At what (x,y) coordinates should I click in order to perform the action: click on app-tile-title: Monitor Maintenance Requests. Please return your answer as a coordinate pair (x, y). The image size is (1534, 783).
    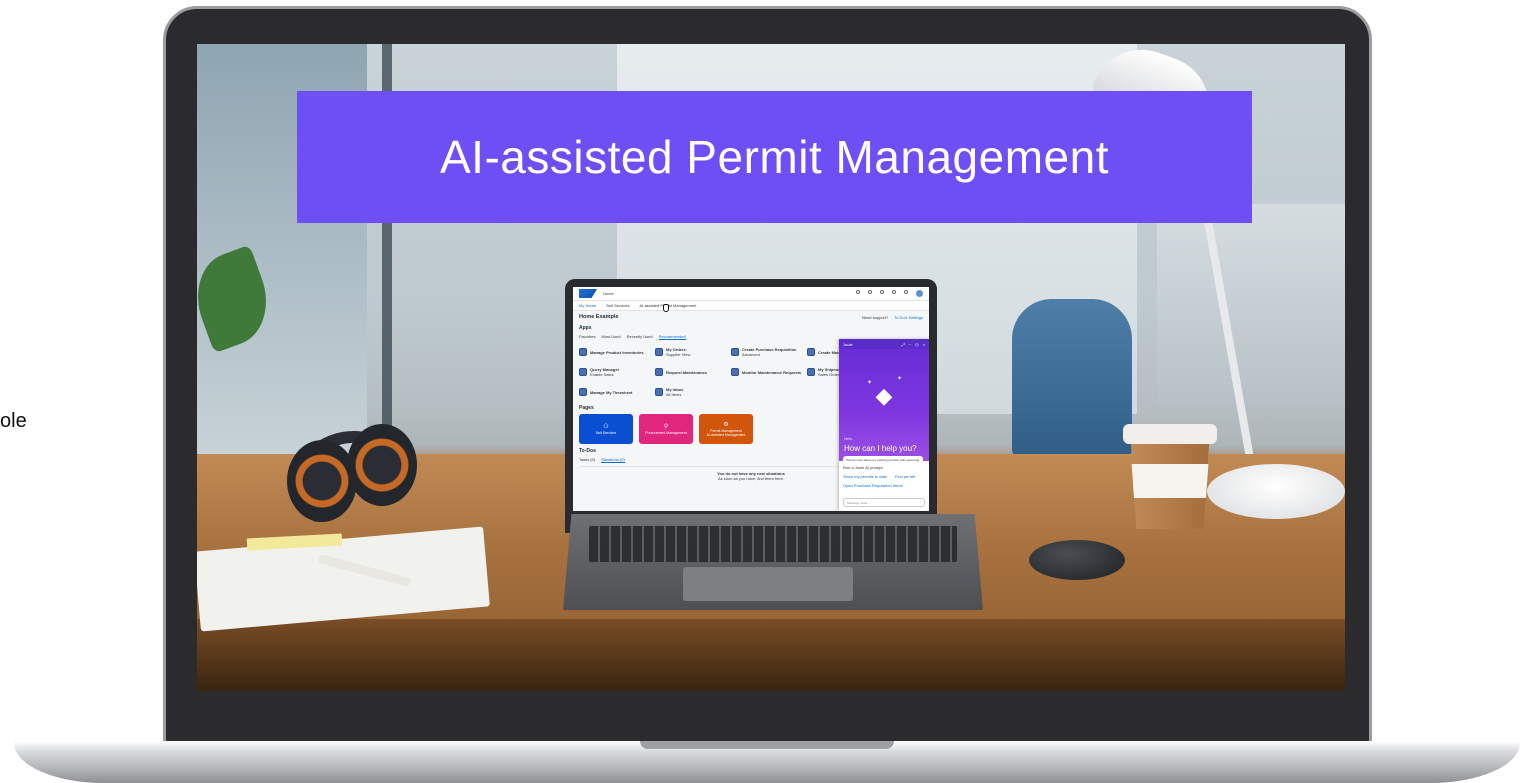
    Looking at the image, I should click on (772, 372).